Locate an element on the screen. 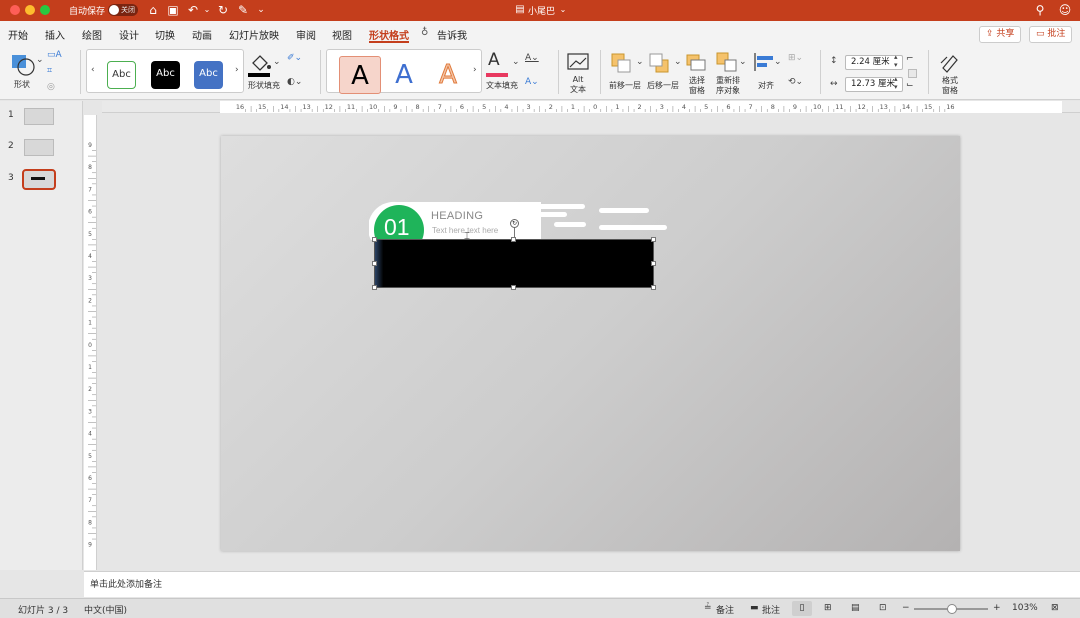 The width and height of the screenshot is (1080, 618). zoom-slider-knob is located at coordinates (952, 609).